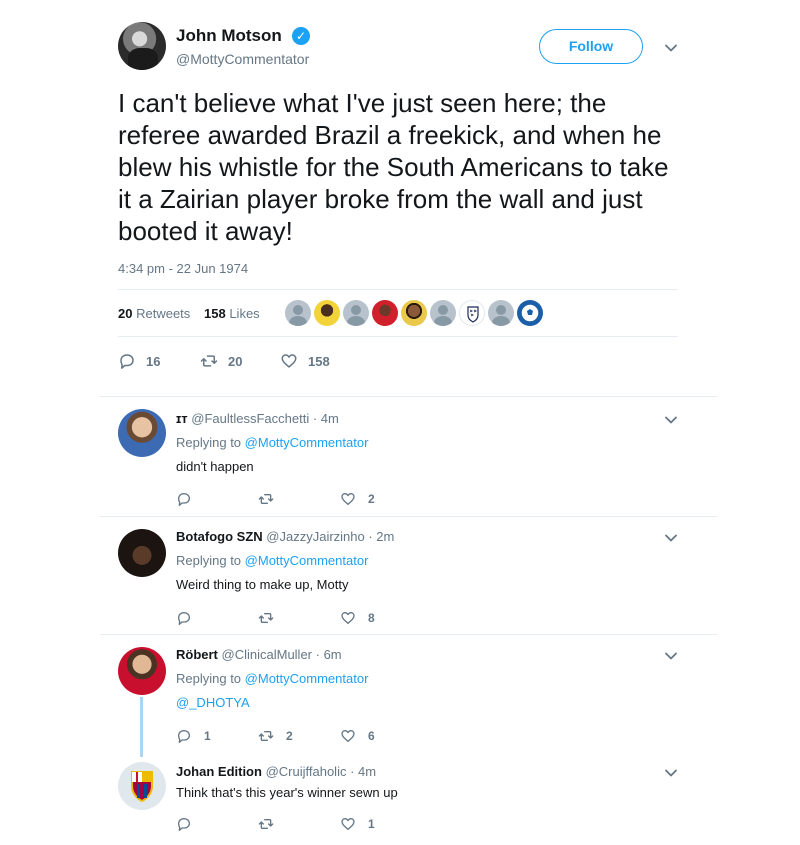 The image size is (800, 845). I want to click on reply-actions: 2, so click(326, 499).